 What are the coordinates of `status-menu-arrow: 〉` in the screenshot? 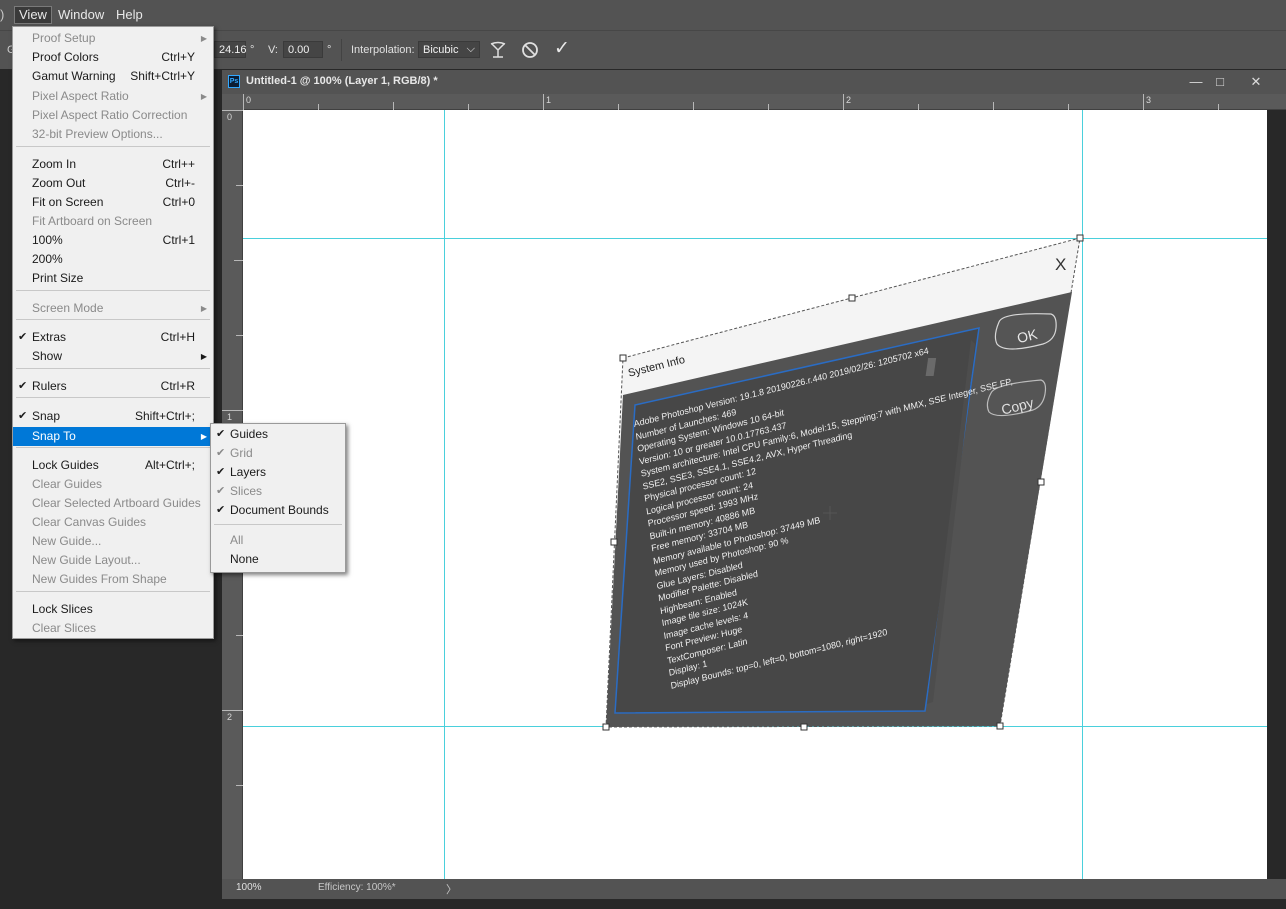 It's located at (451, 889).